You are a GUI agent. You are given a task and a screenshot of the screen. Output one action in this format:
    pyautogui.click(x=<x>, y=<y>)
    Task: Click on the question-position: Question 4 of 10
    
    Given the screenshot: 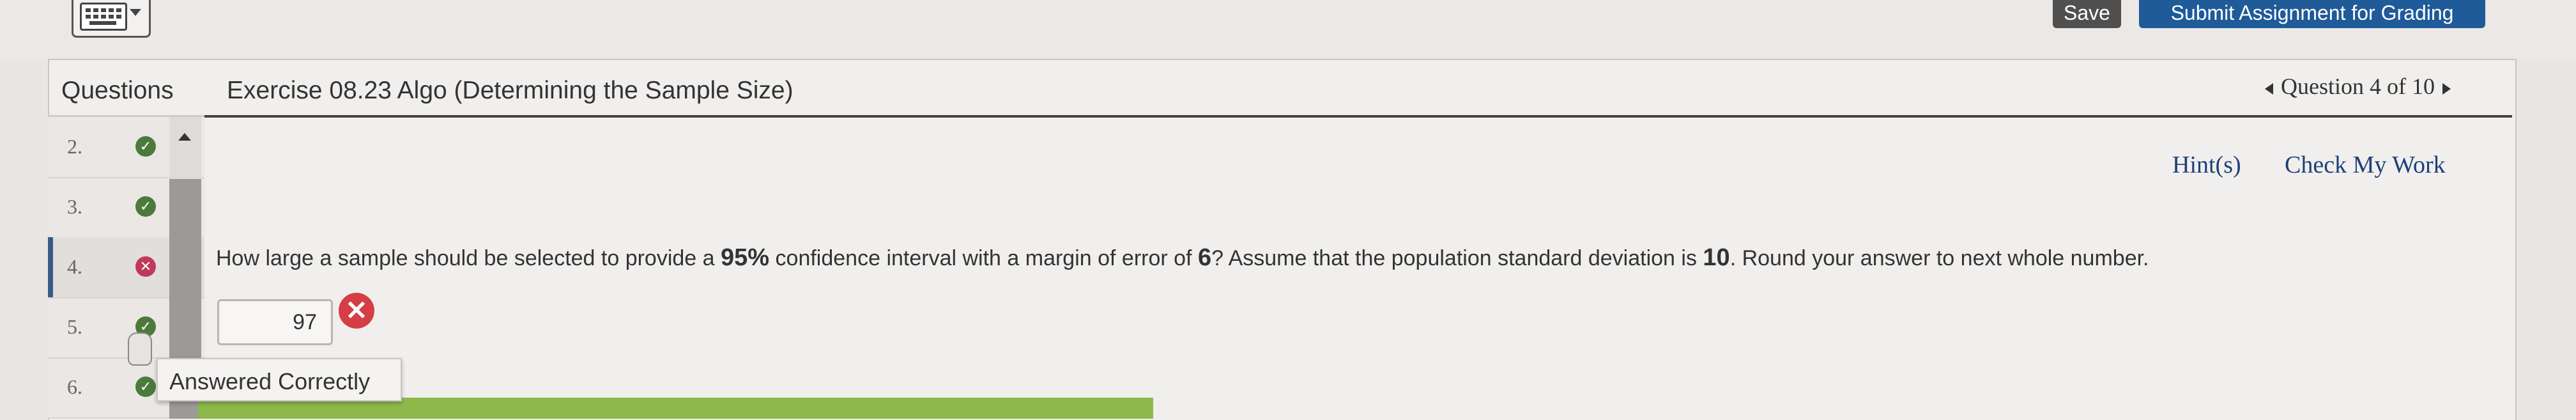 What is the action you would take?
    pyautogui.click(x=2358, y=86)
    